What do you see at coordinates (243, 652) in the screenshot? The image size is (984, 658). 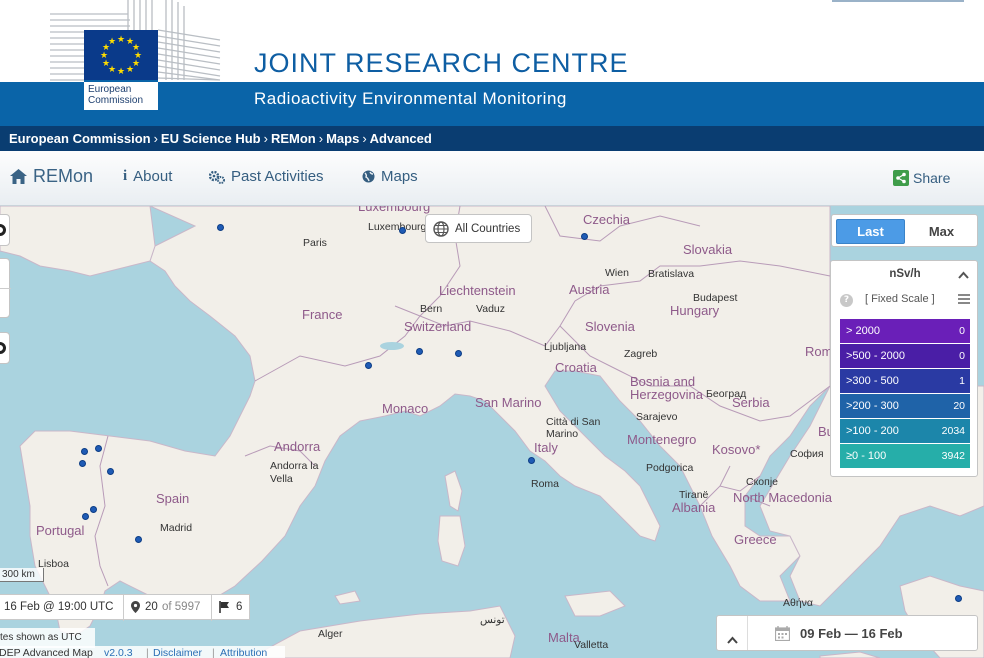 I see `attribution-link: Attribution` at bounding box center [243, 652].